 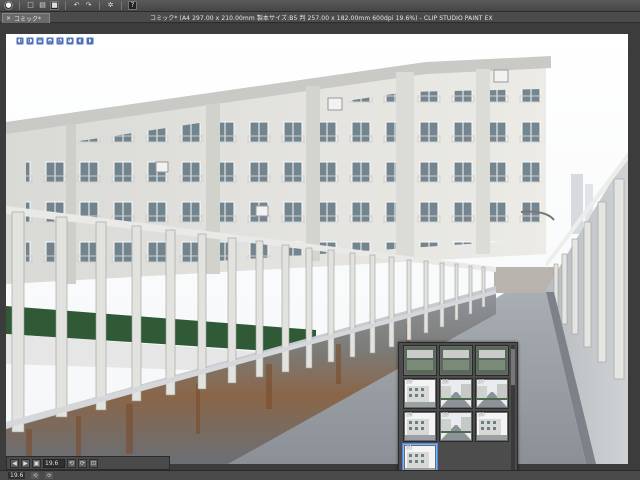 I want to click on close-icon: ×, so click(x=8, y=18).